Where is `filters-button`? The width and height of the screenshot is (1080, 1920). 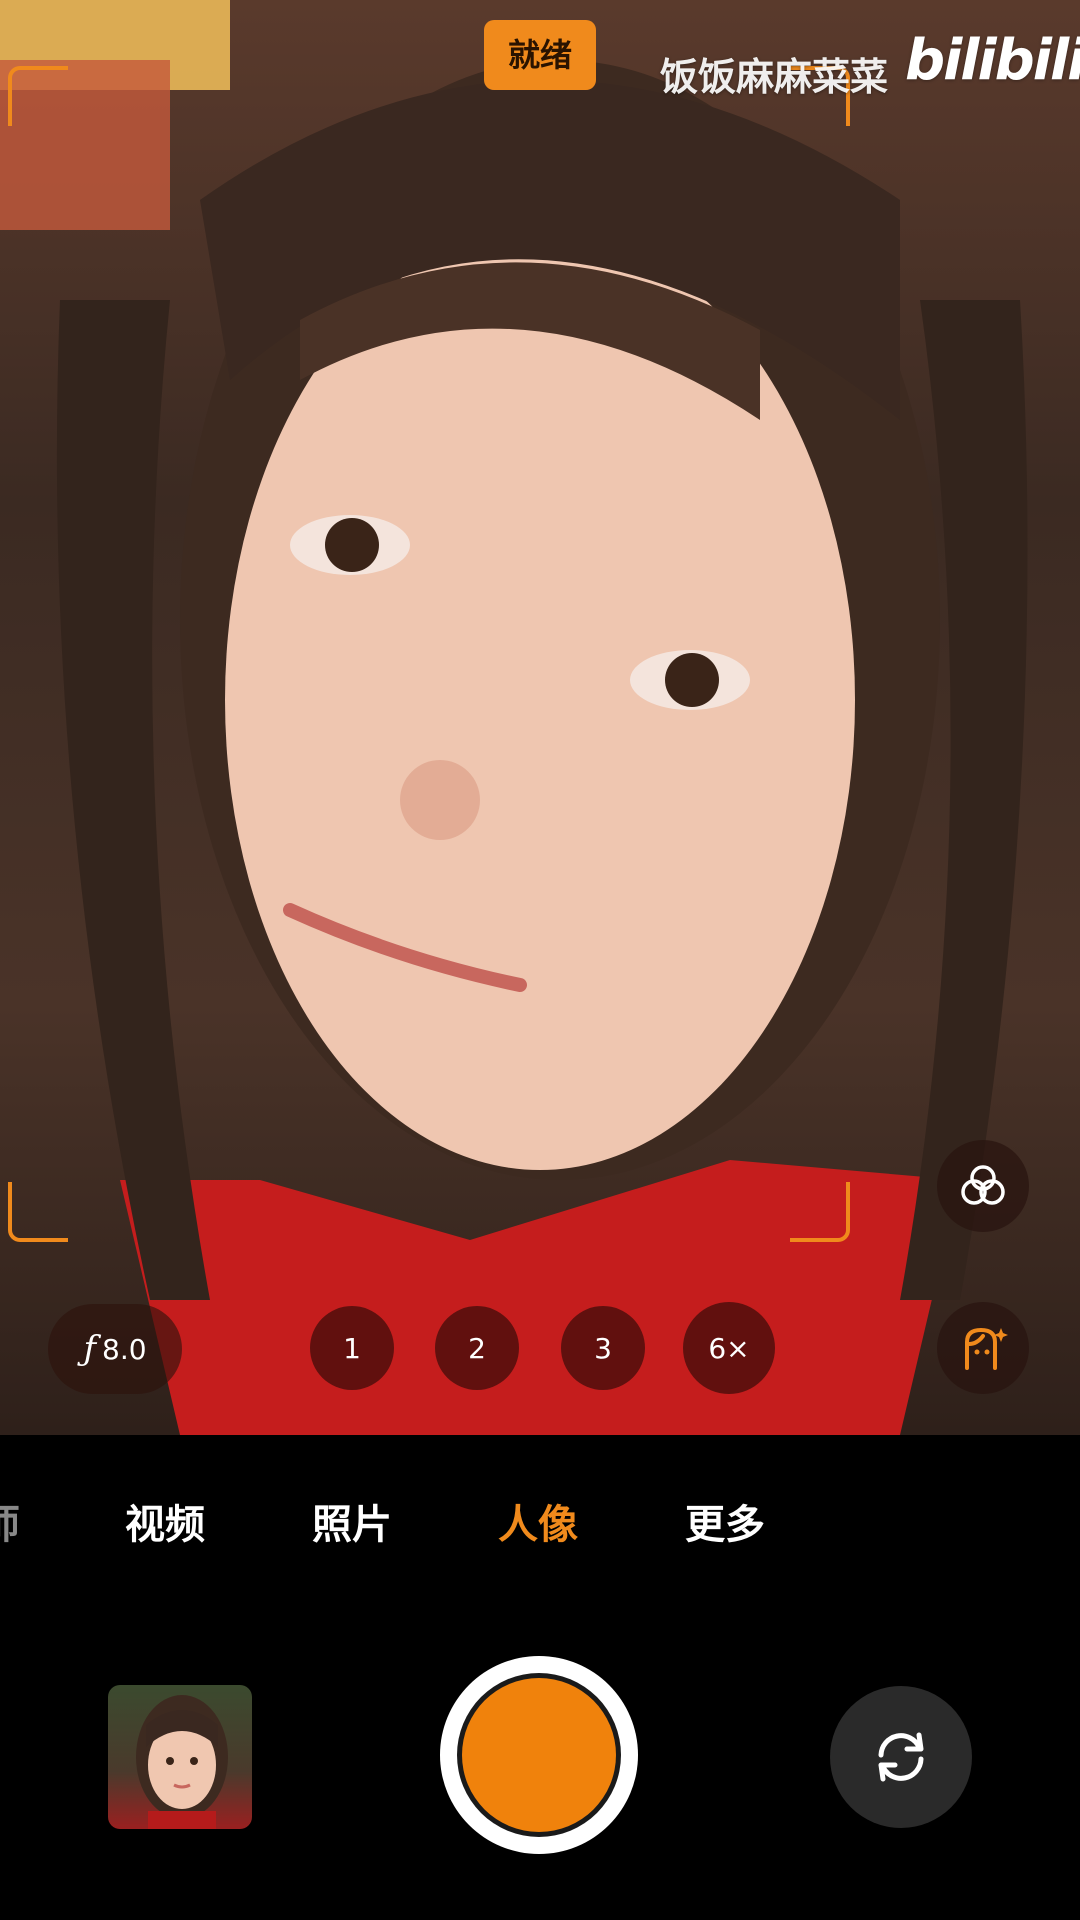
filters-button is located at coordinates (983, 1186).